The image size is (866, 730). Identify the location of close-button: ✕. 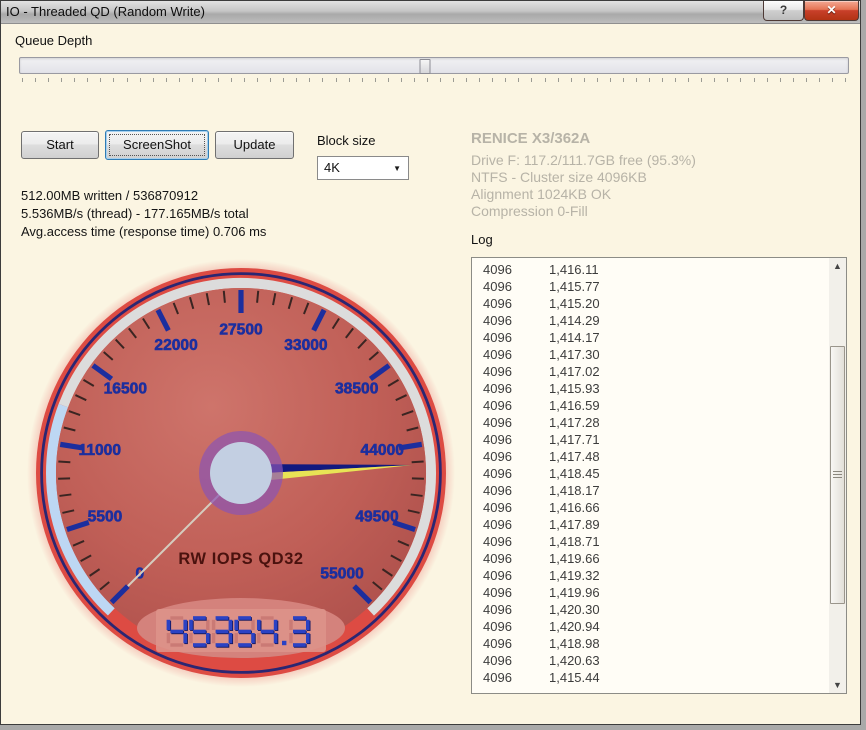
(831, 11).